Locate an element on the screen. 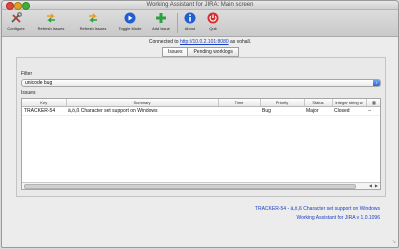  tab-issues: Issues is located at coordinates (175, 52).